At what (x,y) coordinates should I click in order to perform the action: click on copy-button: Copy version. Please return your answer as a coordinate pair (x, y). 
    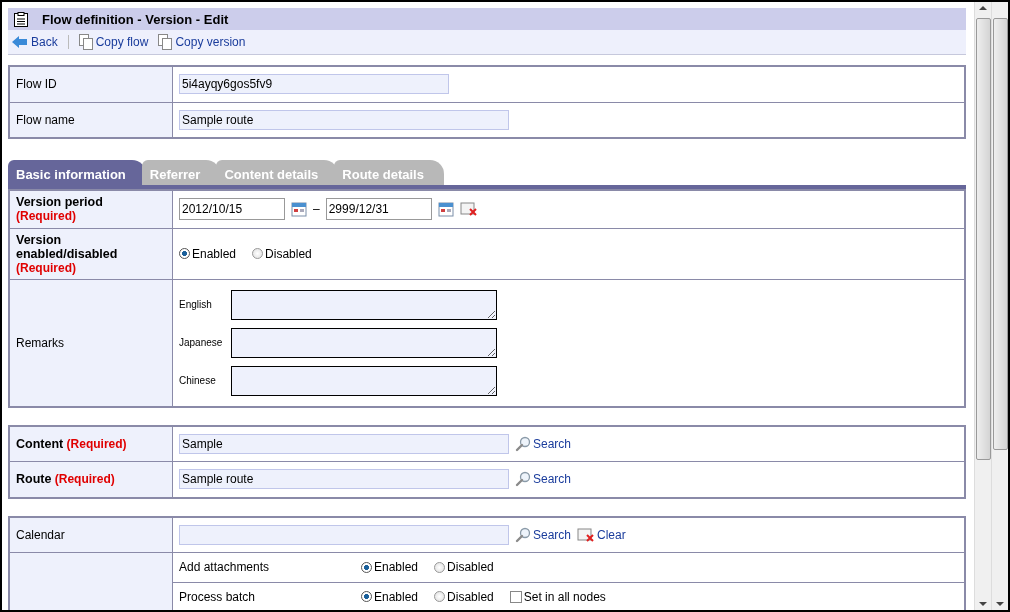
    Looking at the image, I should click on (202, 42).